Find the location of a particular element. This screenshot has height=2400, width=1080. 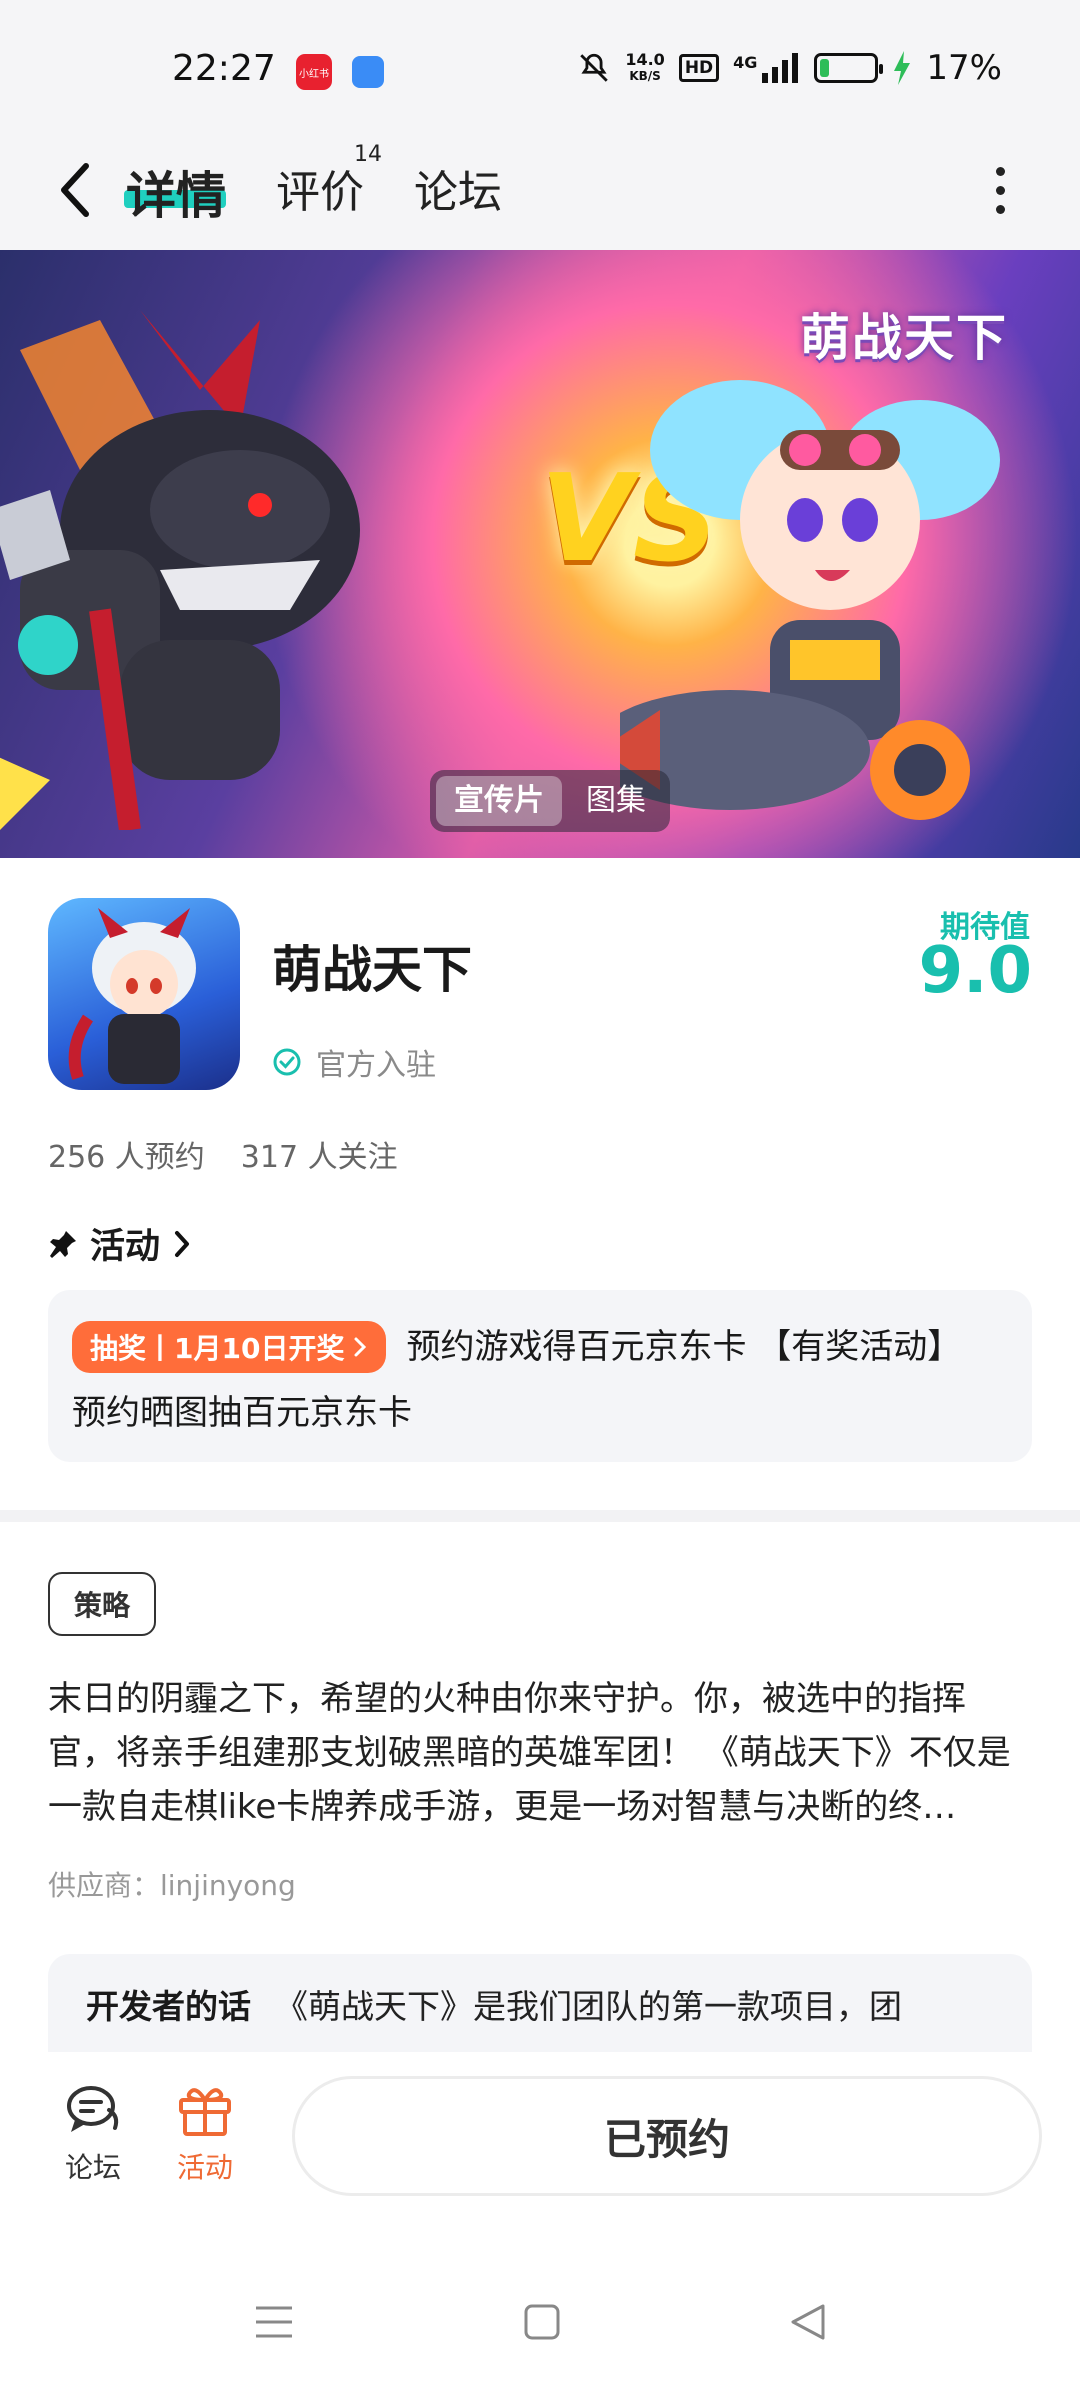

activity-title: 预约游戏得百元京东卡 【有奖活动】 is located at coordinates (684, 1347).